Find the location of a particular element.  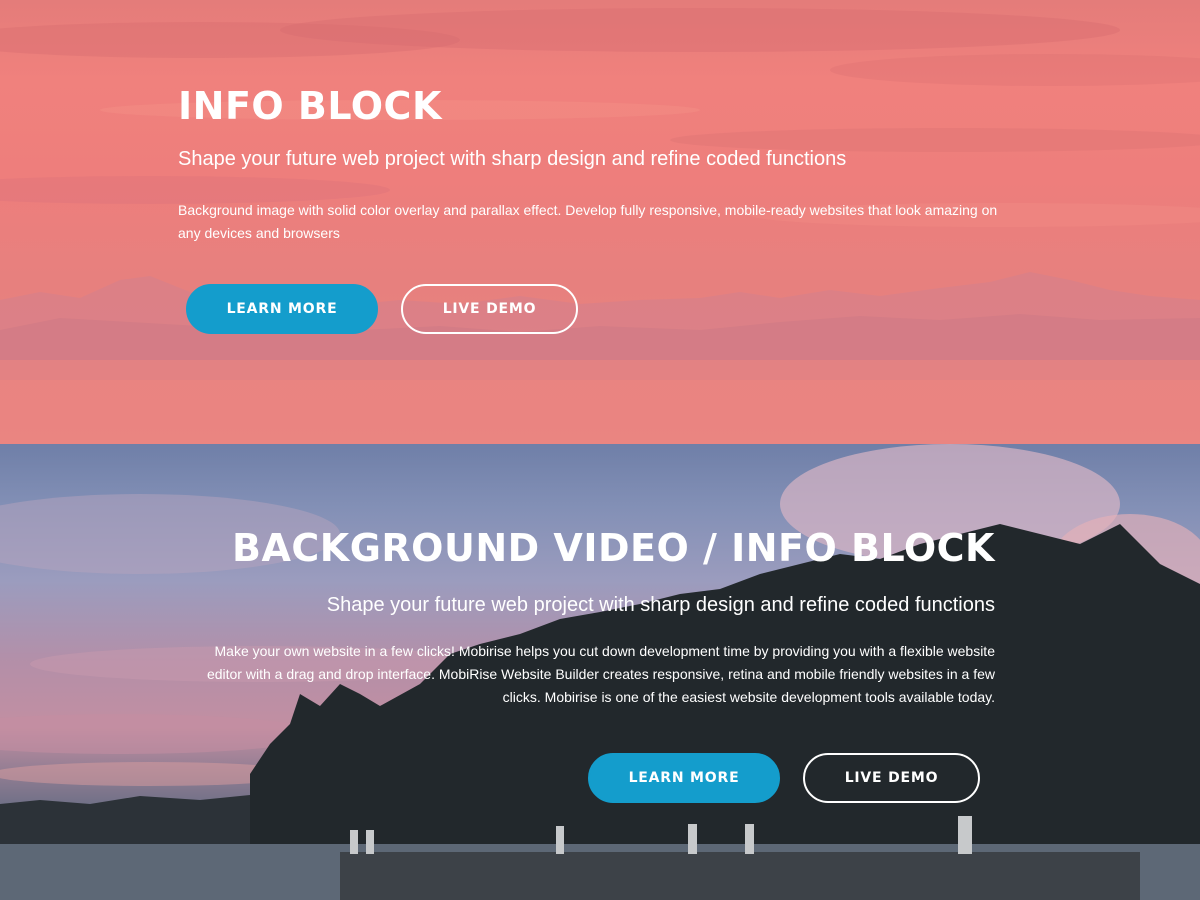

section-title: BACKGROUND VIDEO / INFO BLOCK is located at coordinates (613, 548).